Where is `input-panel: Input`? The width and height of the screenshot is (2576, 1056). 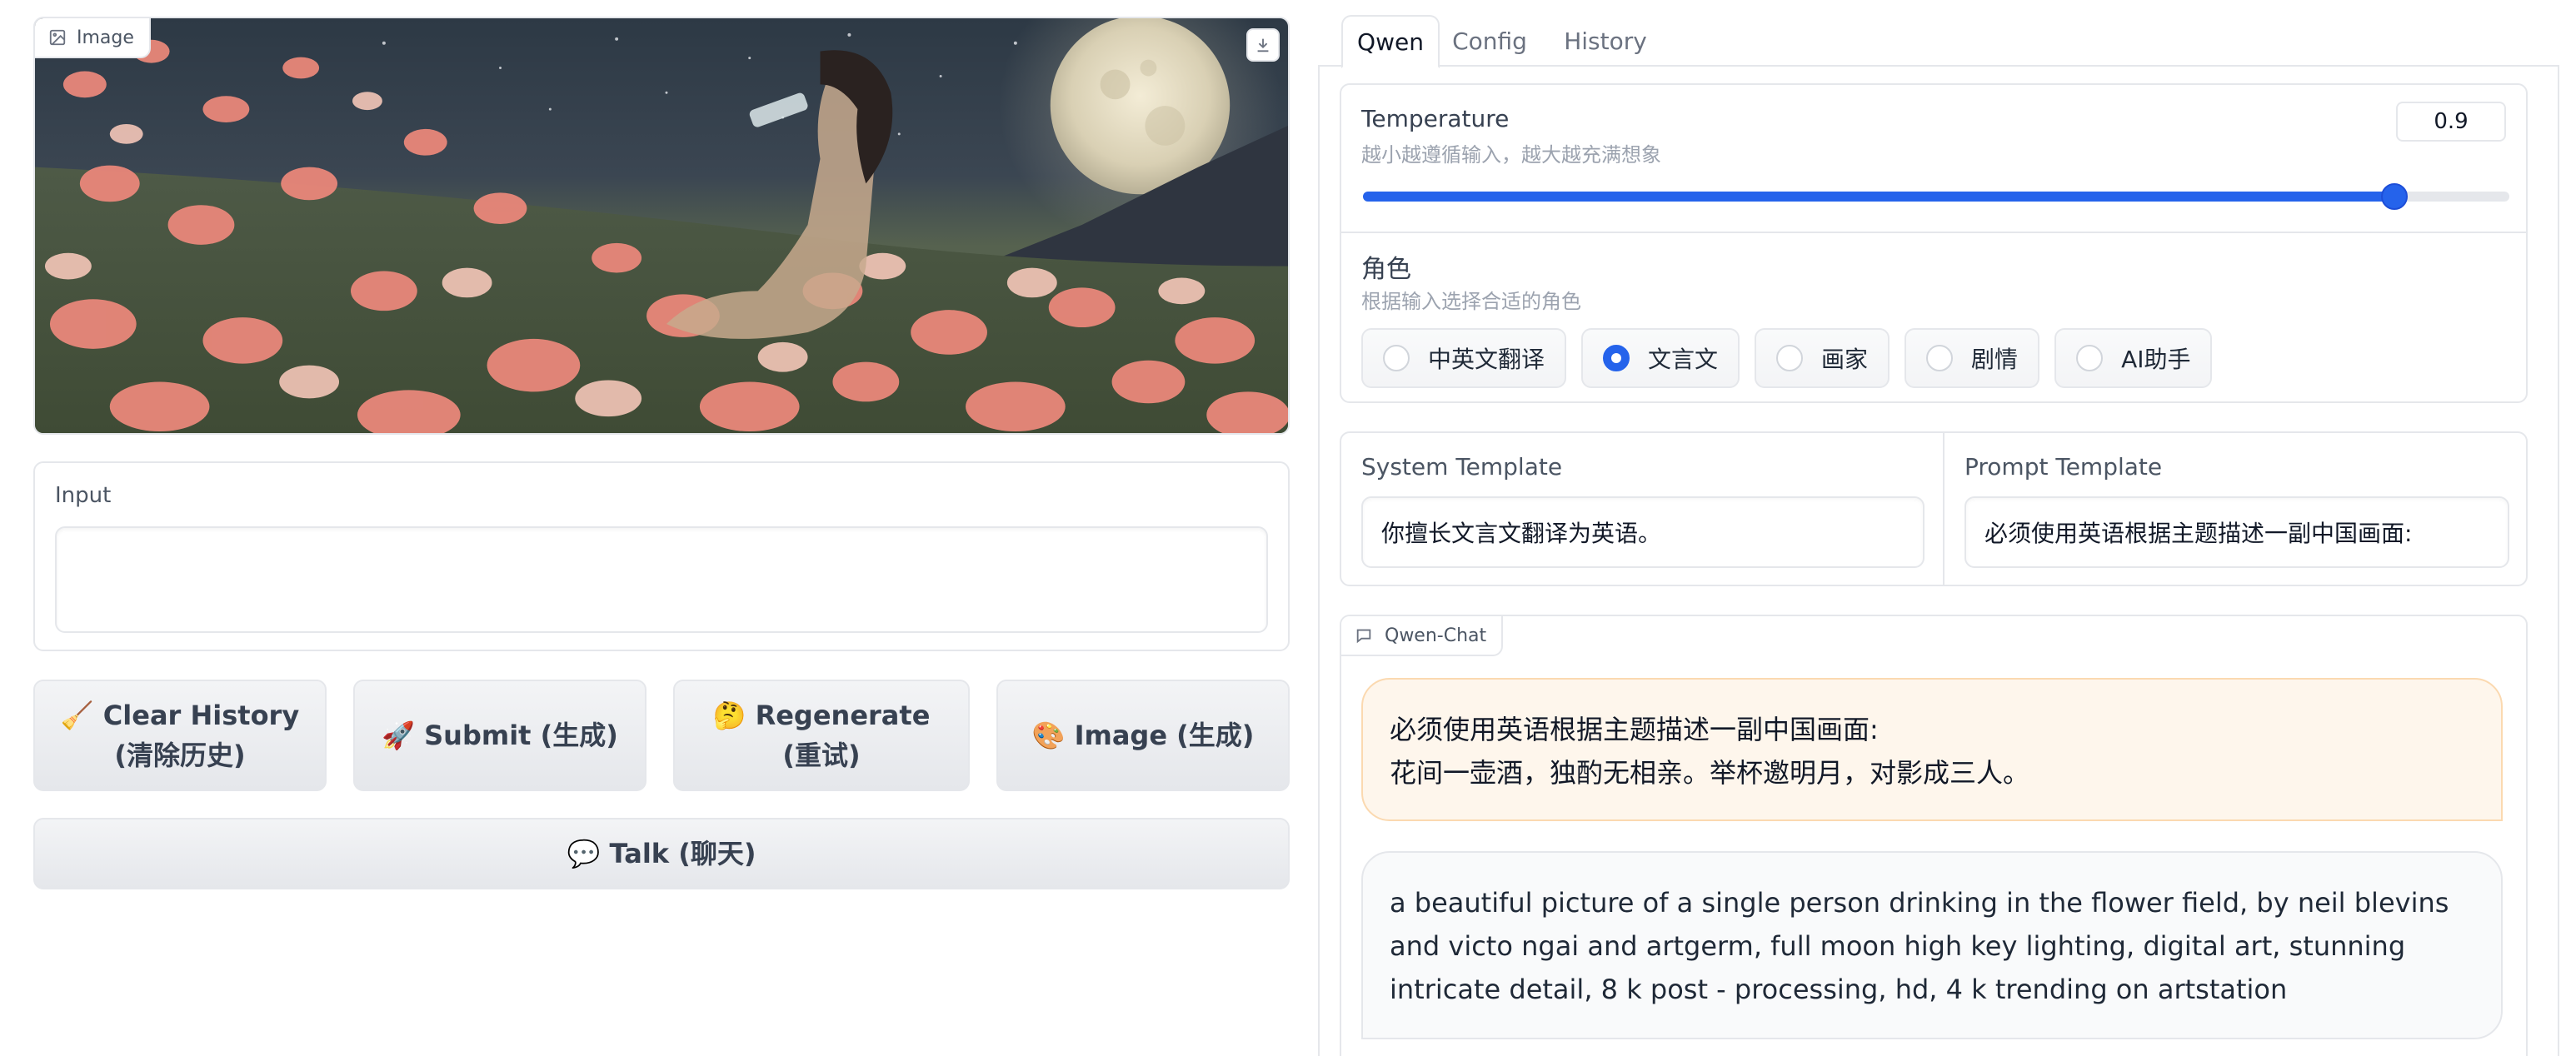 input-panel: Input is located at coordinates (661, 556).